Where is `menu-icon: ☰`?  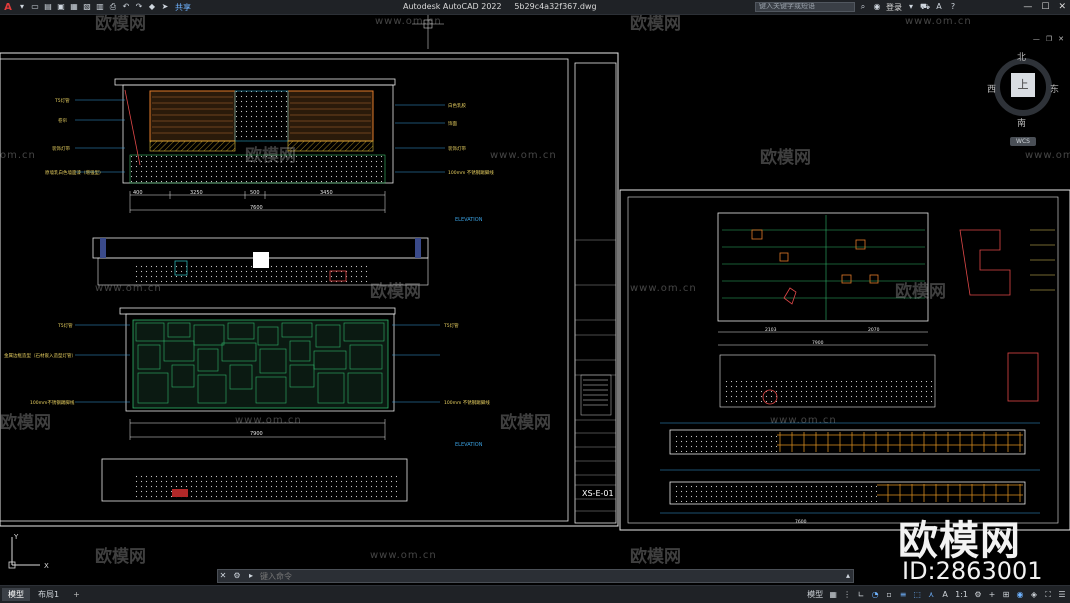 menu-icon: ☰ is located at coordinates (1062, 594).